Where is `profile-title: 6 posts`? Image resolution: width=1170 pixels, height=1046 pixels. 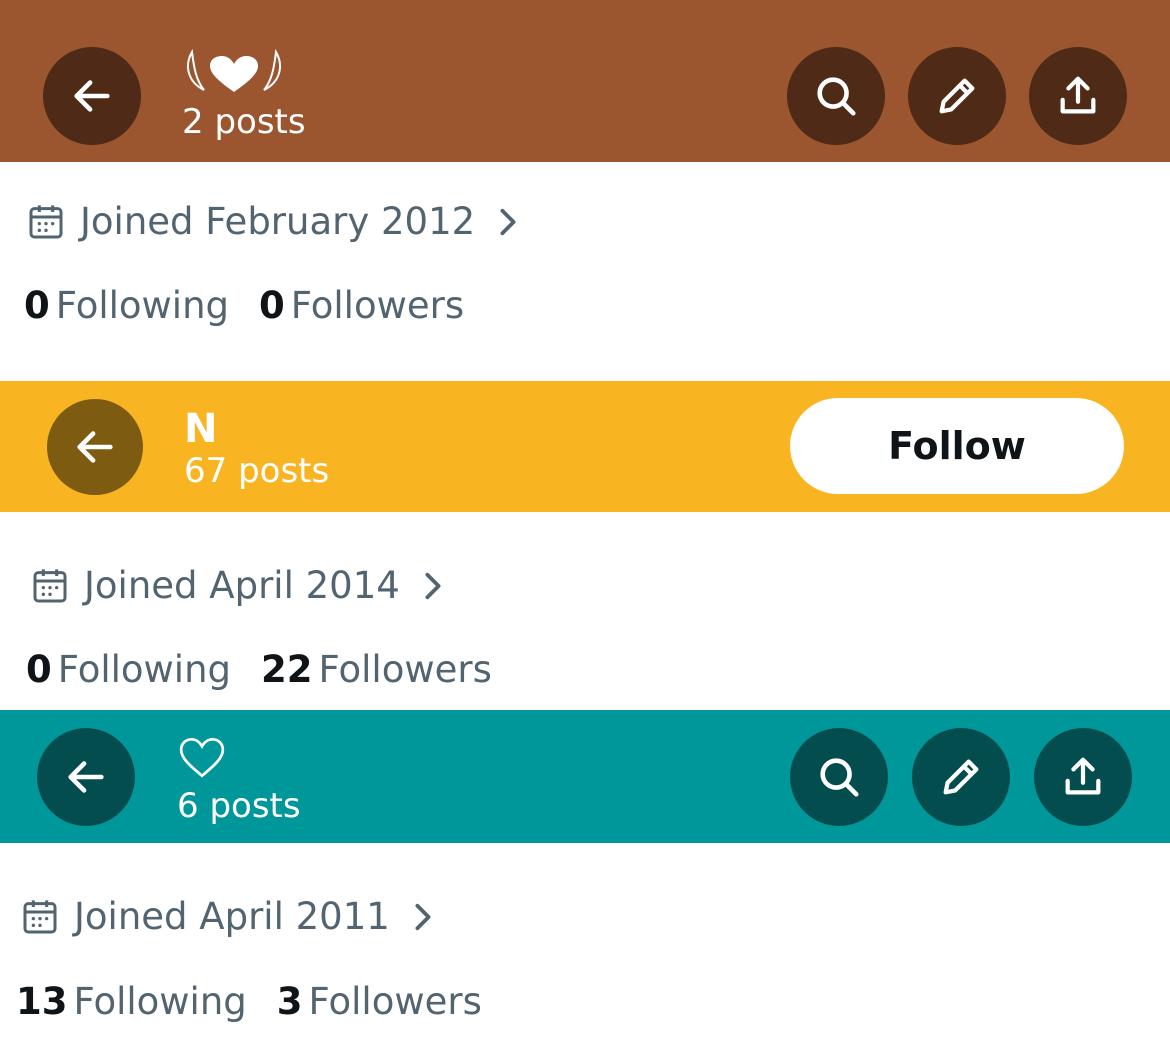
profile-title: 6 posts is located at coordinates (239, 779).